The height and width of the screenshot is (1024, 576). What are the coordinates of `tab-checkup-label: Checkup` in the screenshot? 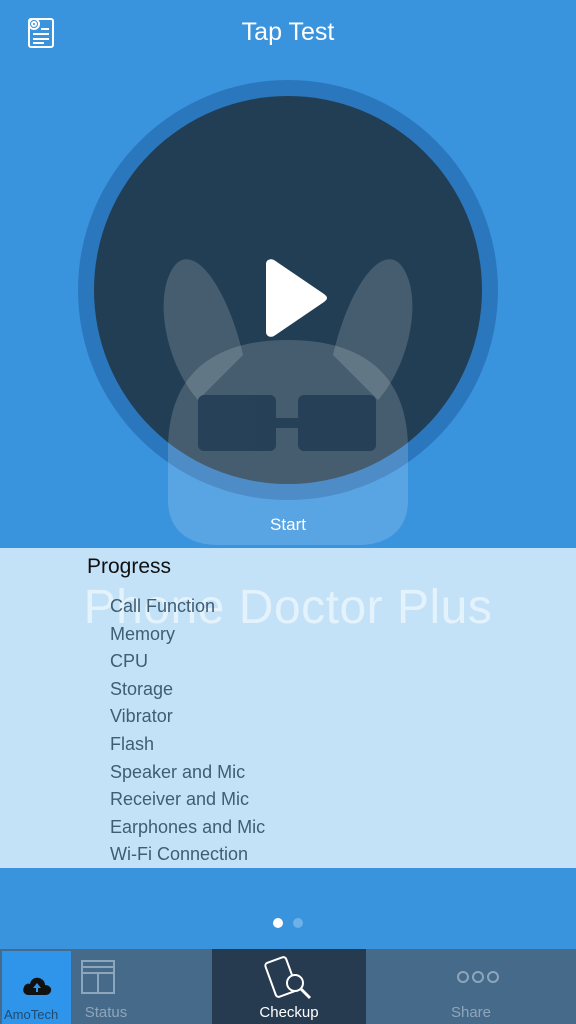 It's located at (289, 1012).